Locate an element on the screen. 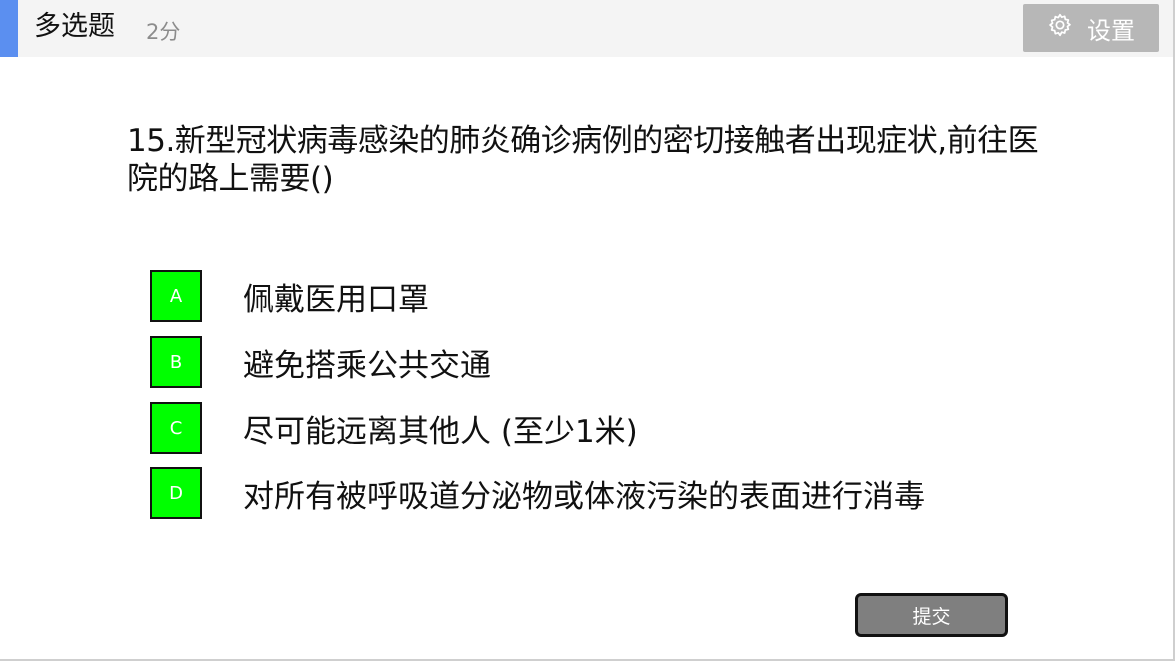  option-c: C 尽可能远离其他人 (至少1米) is located at coordinates (394, 428).